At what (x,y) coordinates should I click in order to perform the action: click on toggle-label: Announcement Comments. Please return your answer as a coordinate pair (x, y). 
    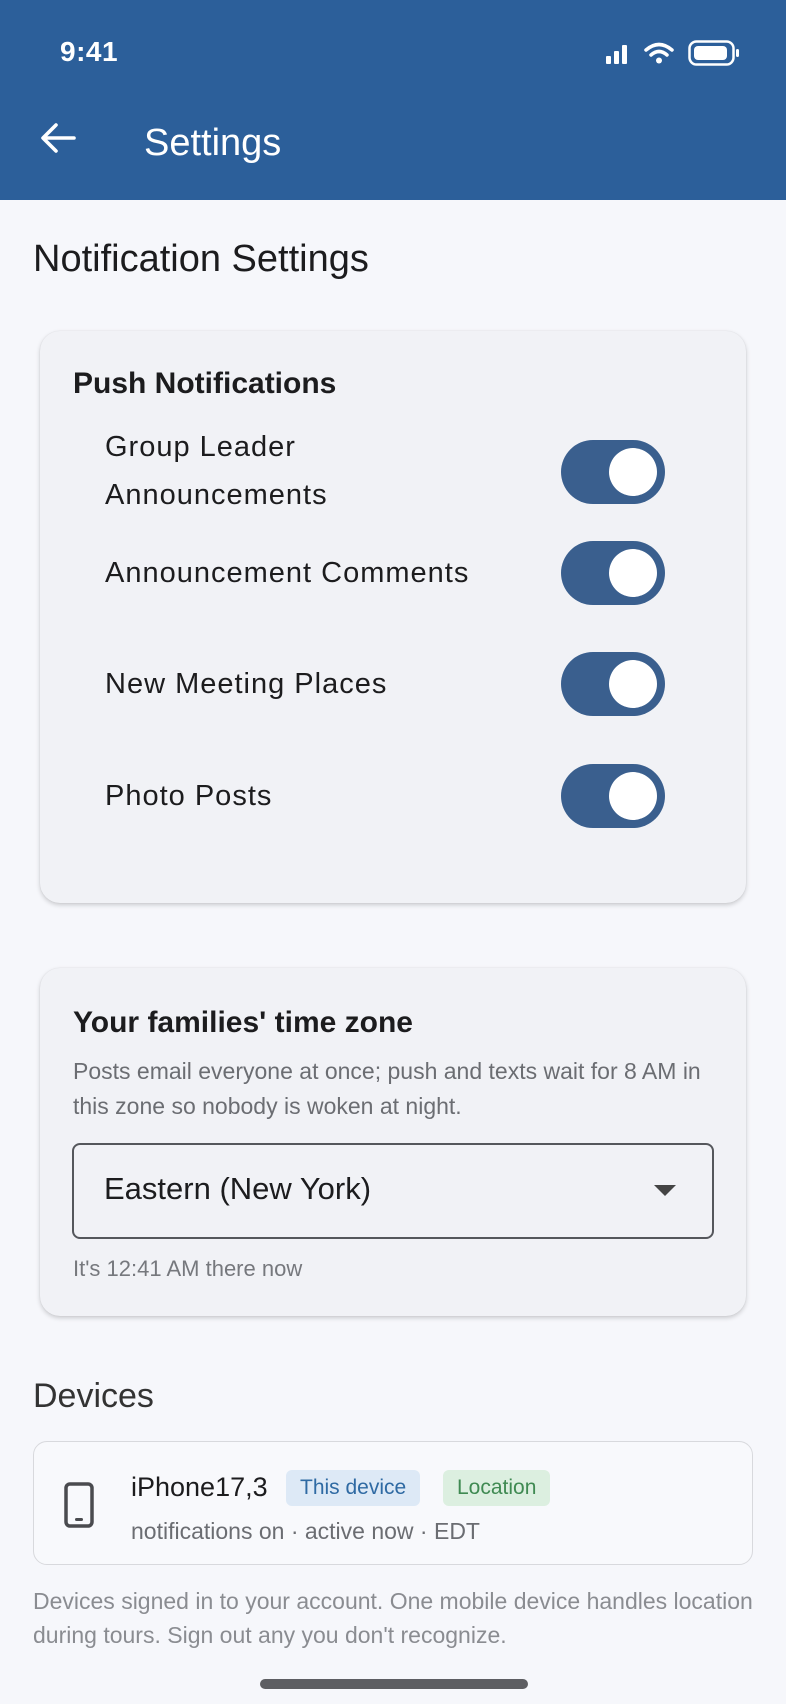
    Looking at the image, I should click on (287, 573).